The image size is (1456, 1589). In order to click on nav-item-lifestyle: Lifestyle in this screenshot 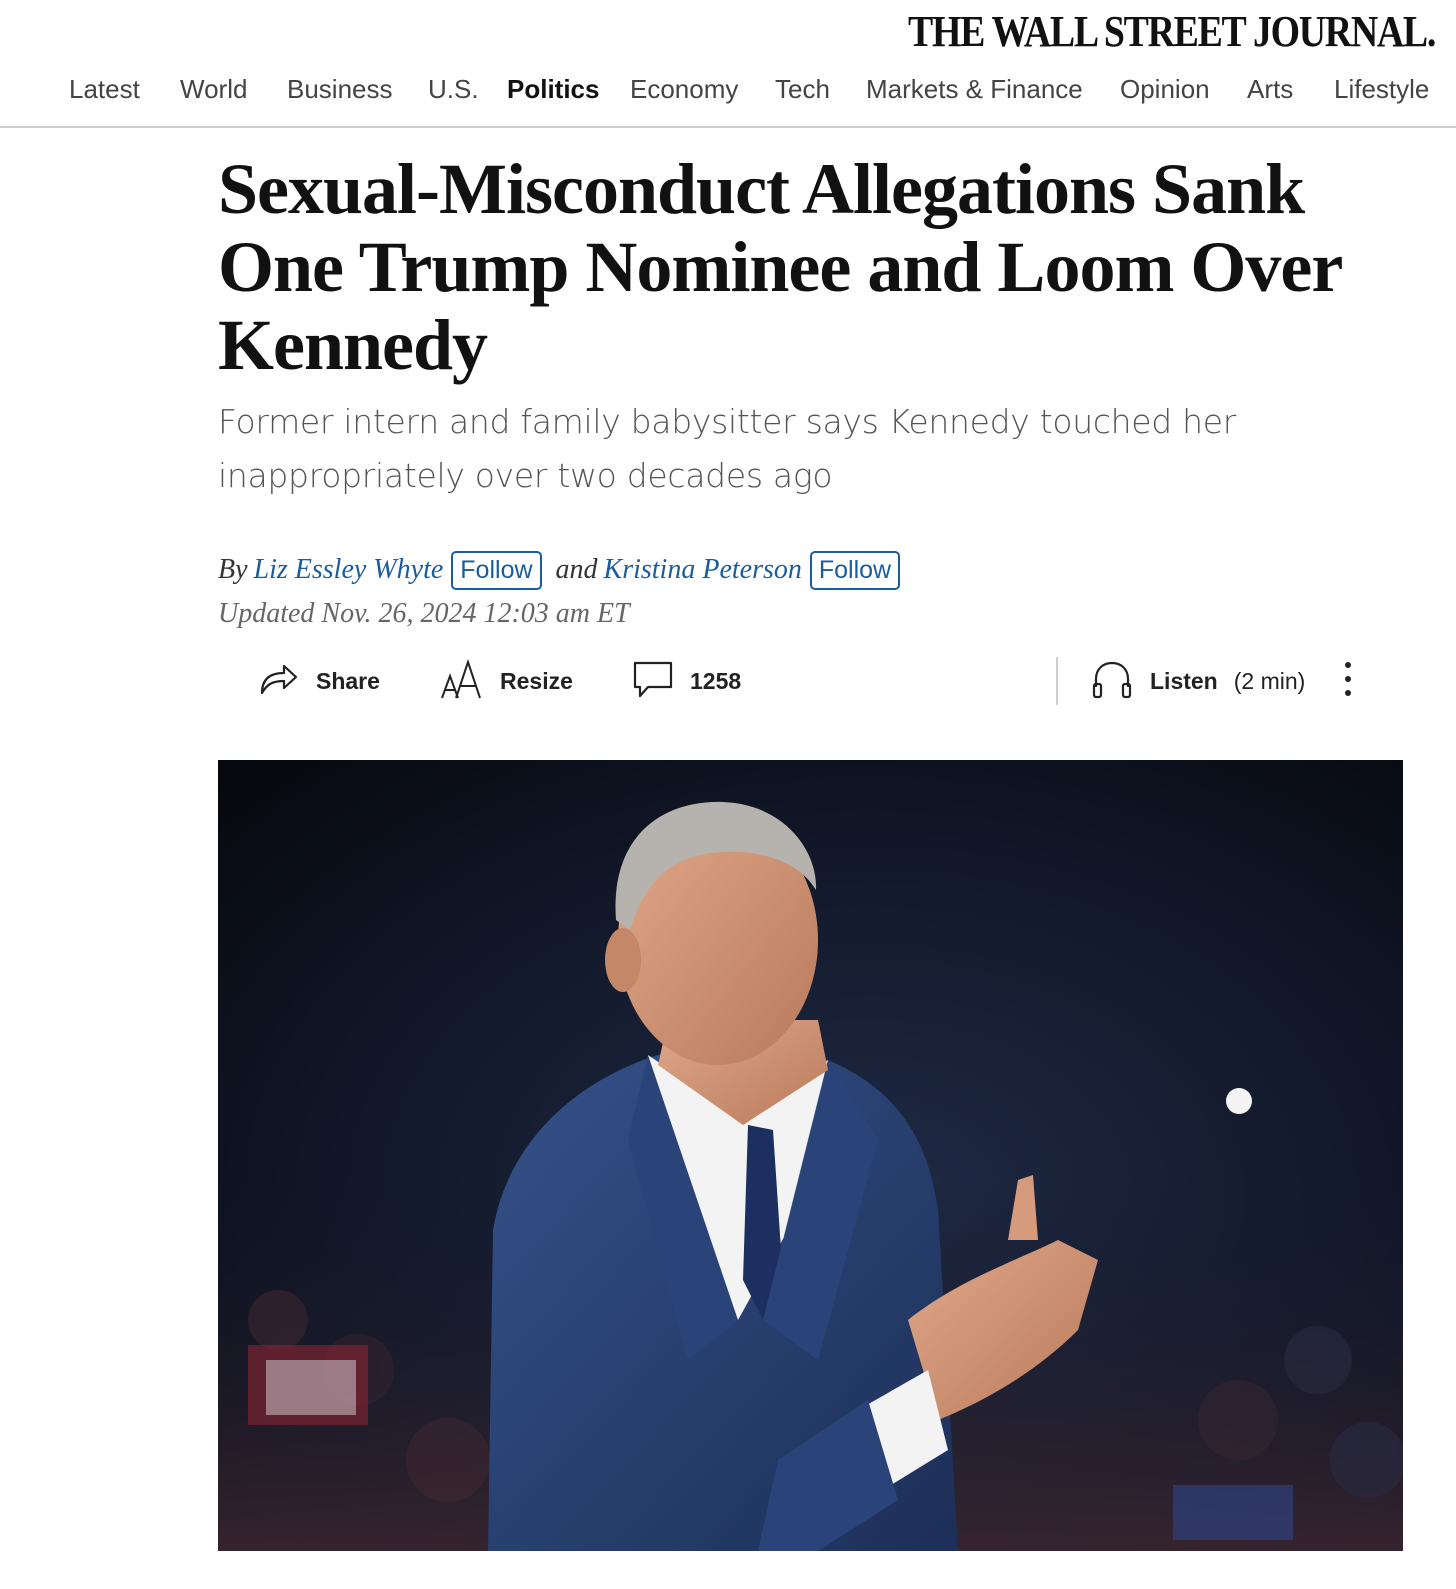, I will do `click(1381, 89)`.